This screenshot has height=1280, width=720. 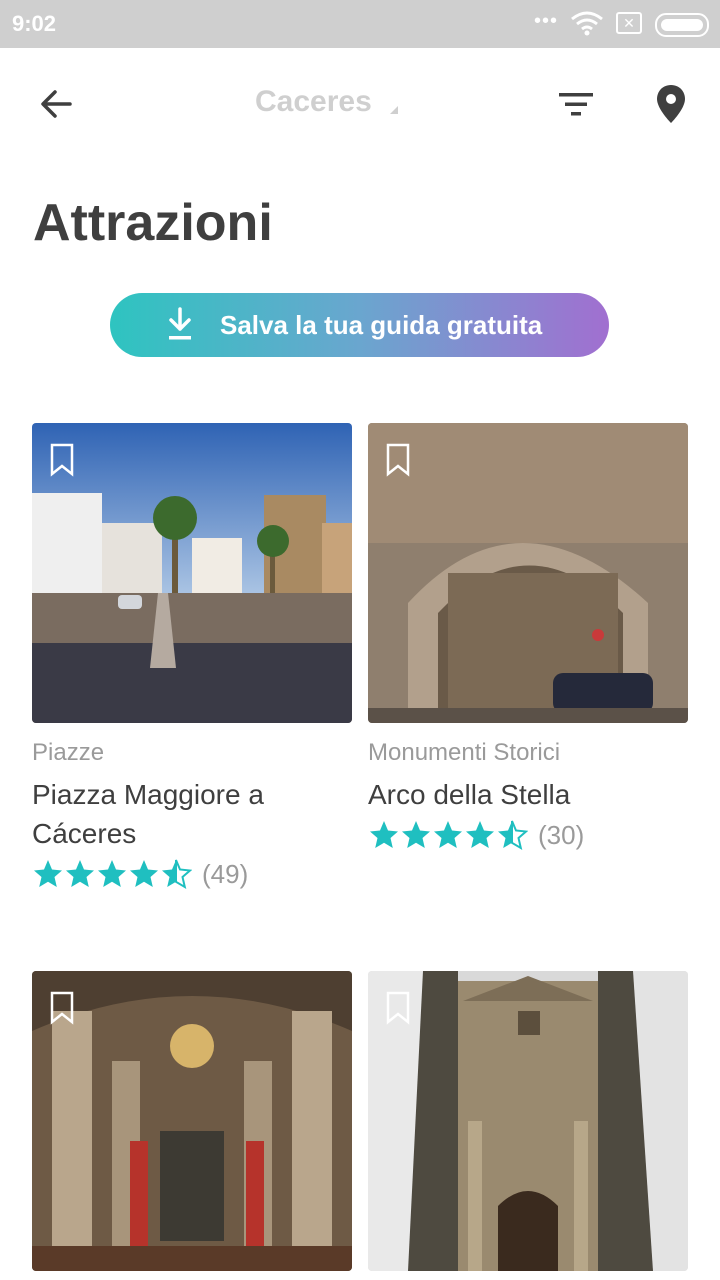 What do you see at coordinates (546, 21) in the screenshot?
I see `status-dots: •••` at bounding box center [546, 21].